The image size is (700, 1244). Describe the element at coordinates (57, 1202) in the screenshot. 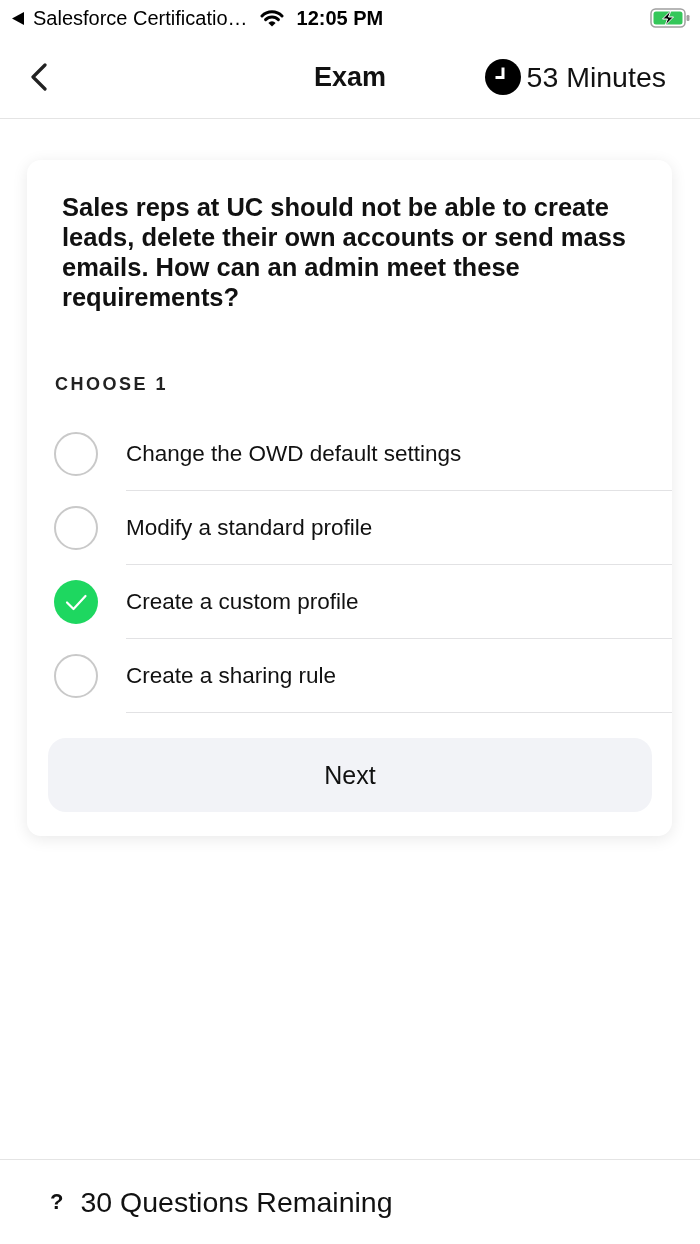

I see `question-mark-icon: ?` at that location.